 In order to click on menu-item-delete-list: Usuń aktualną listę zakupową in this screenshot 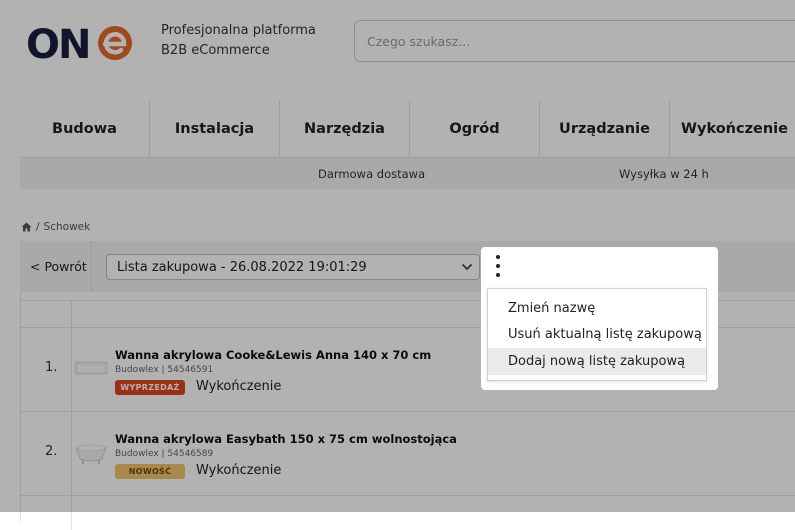, I will do `click(597, 335)`.